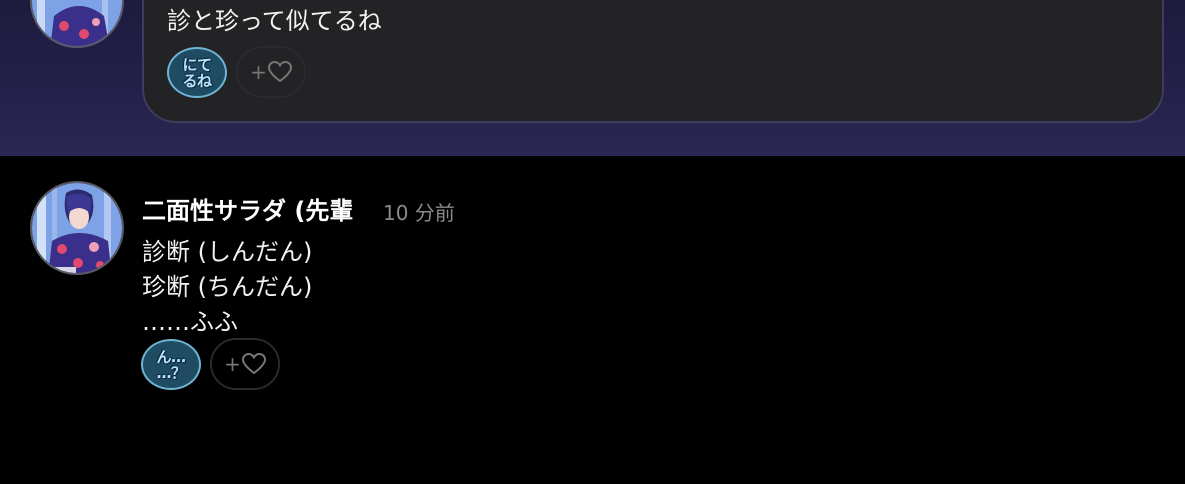 This screenshot has height=484, width=1185. I want to click on message-text-line: 診断 (しんだん), so click(227, 252).